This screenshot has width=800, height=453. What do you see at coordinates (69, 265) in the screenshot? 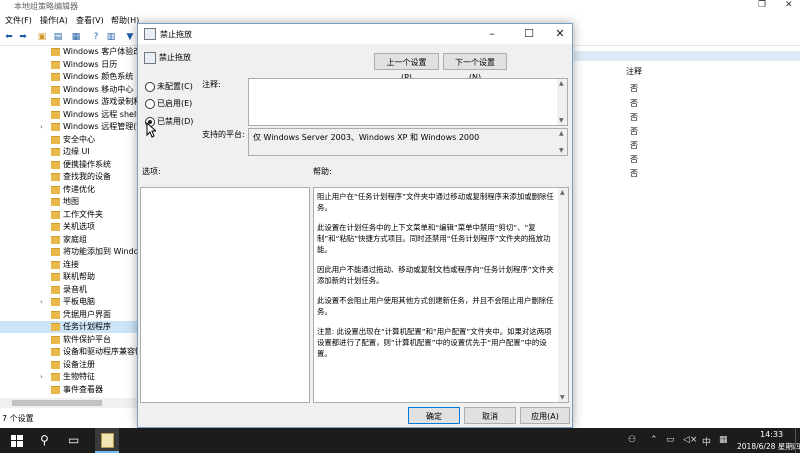
I see `tree-item: 连接` at bounding box center [69, 265].